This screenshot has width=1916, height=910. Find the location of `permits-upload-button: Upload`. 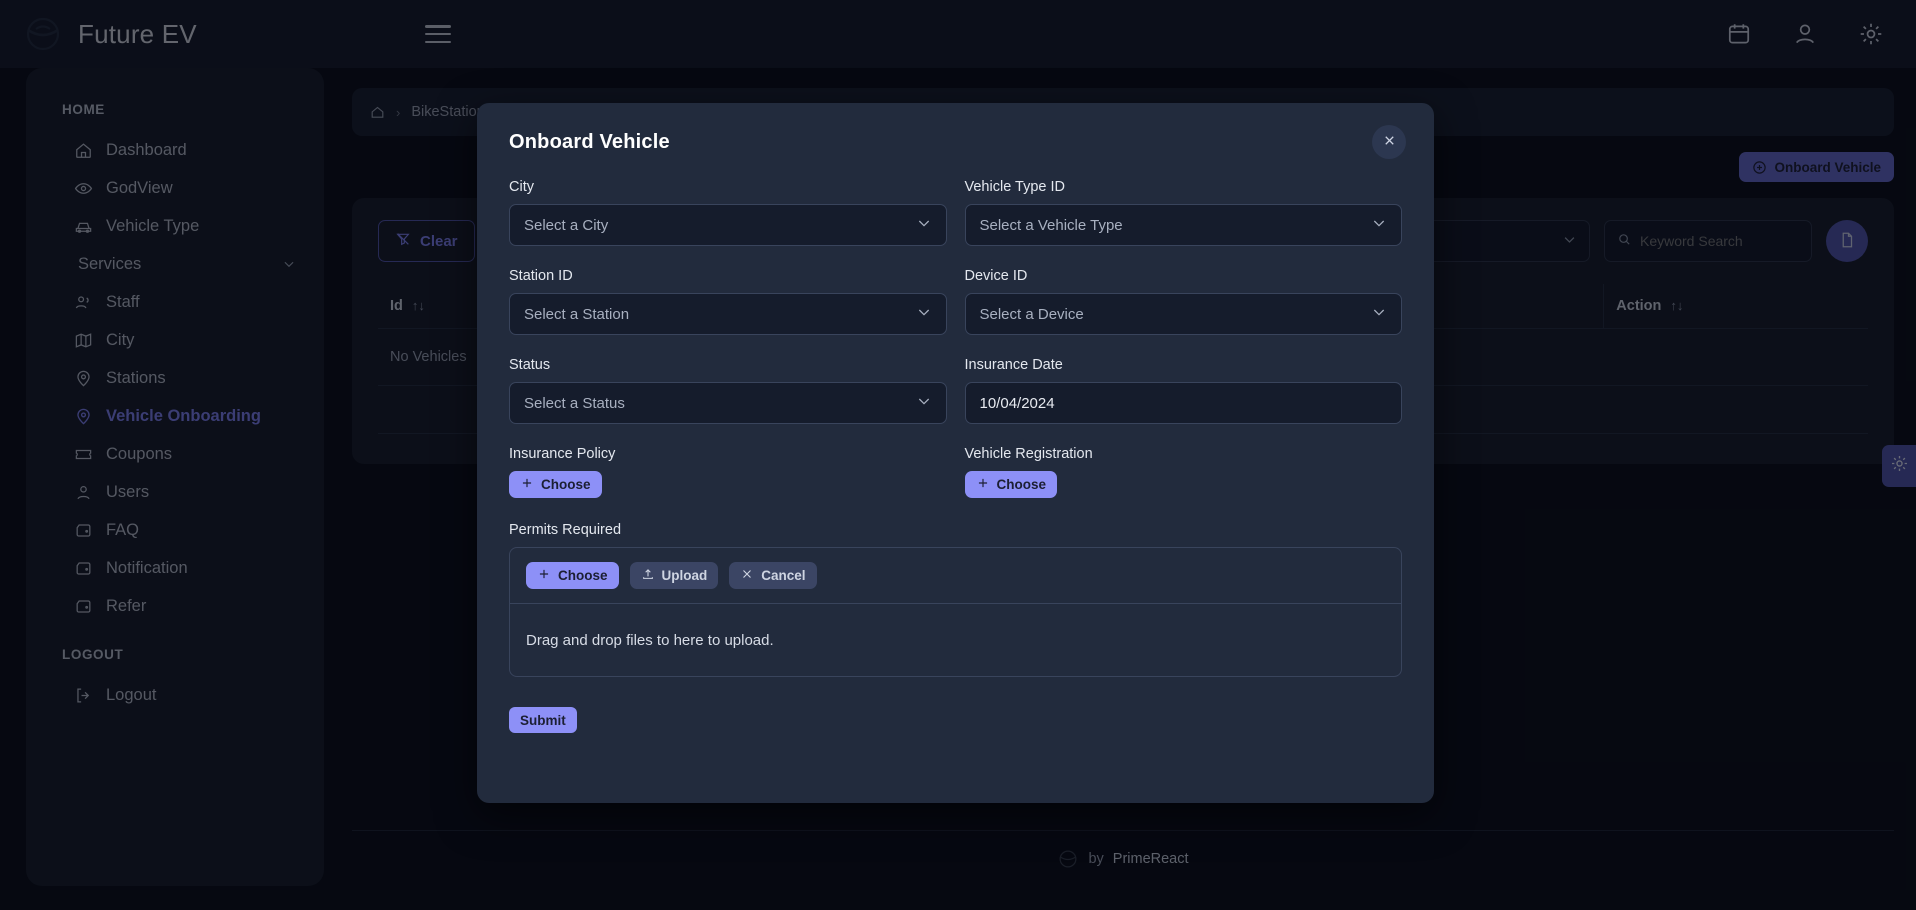

permits-upload-button: Upload is located at coordinates (674, 575).